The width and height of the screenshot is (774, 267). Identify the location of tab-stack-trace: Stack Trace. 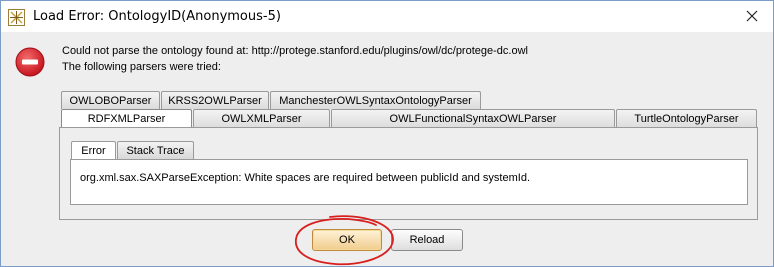
(155, 150).